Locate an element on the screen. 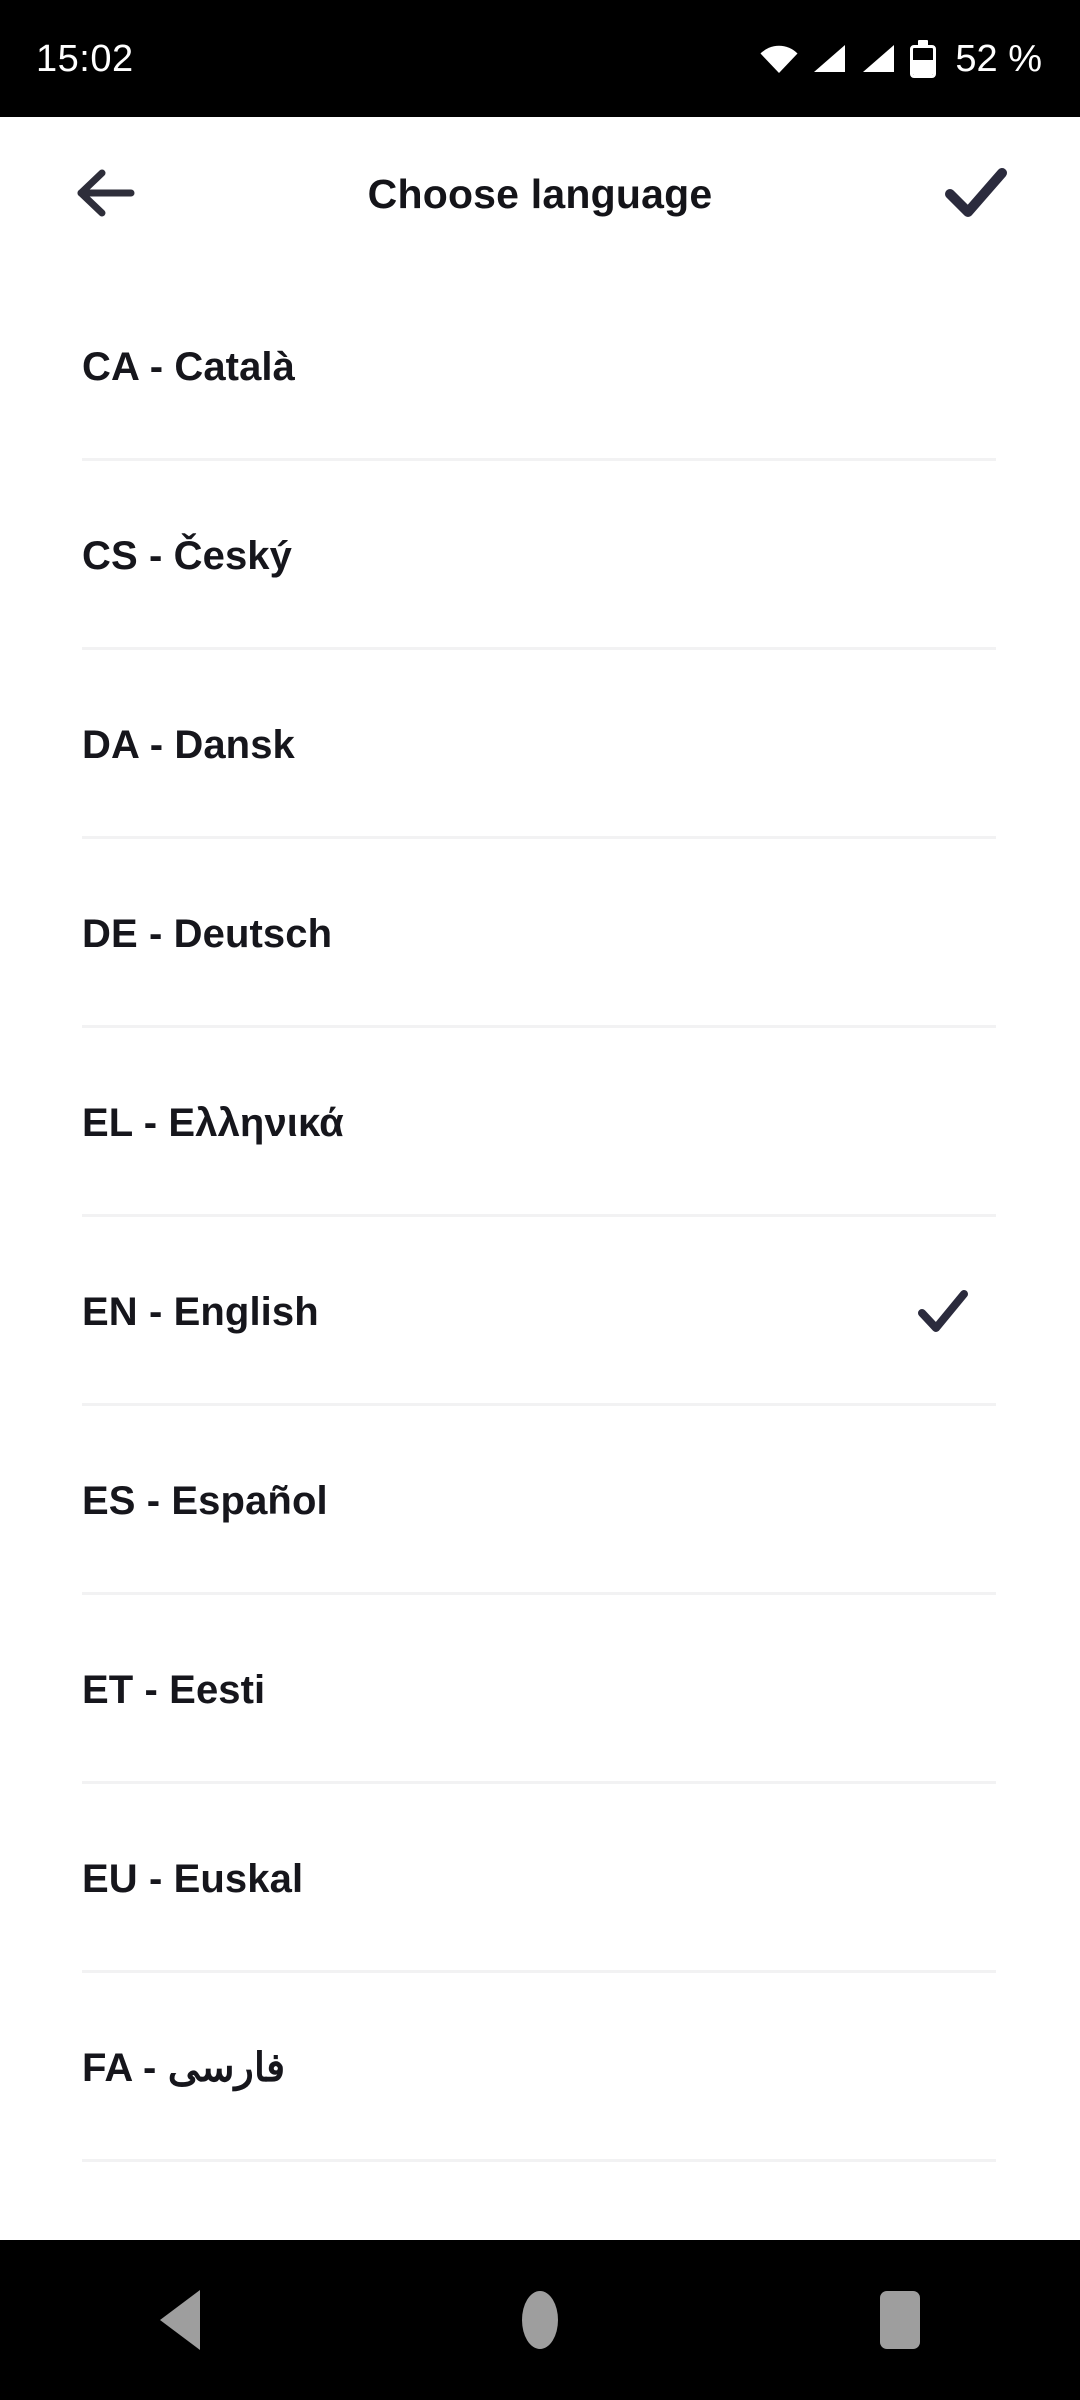 This screenshot has width=1080, height=2400. language-label: ES - Español is located at coordinates (205, 1500).